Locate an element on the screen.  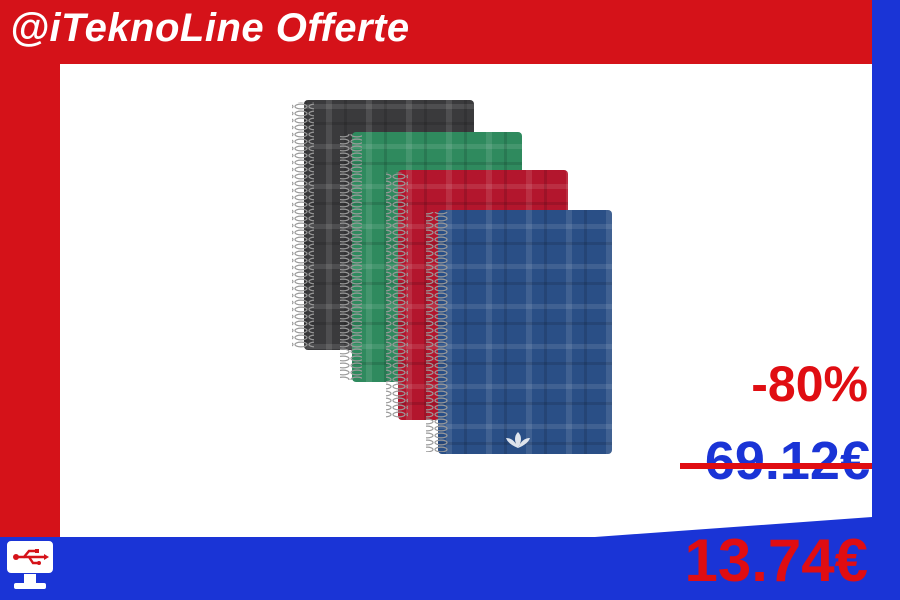
old-price: 69.12€ is located at coordinates (787, 461).